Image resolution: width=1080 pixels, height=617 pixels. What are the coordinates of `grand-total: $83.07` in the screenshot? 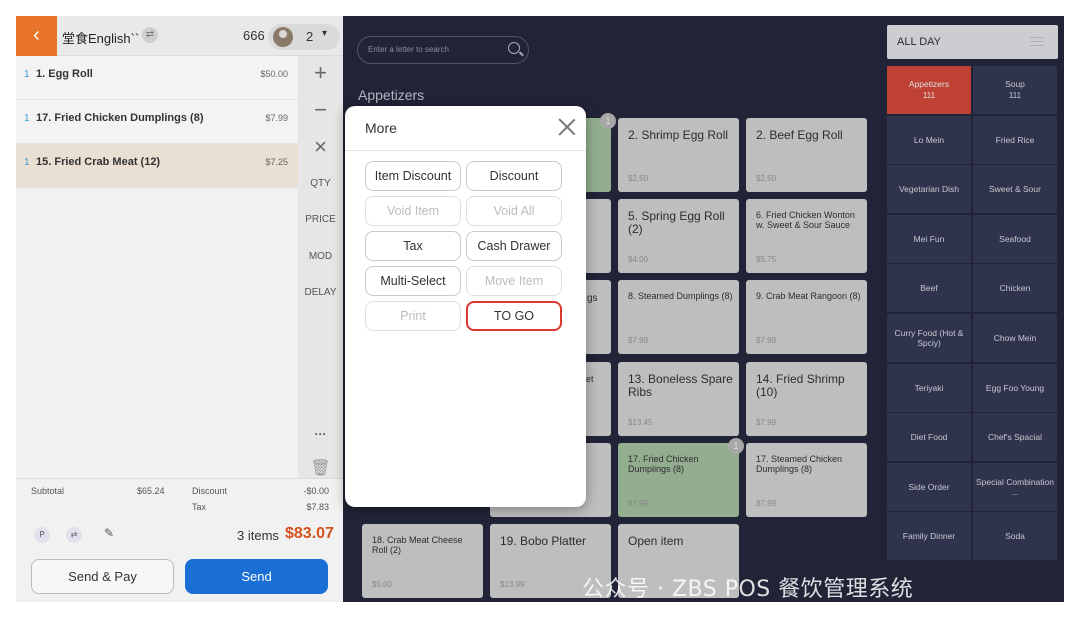 It's located at (309, 533).